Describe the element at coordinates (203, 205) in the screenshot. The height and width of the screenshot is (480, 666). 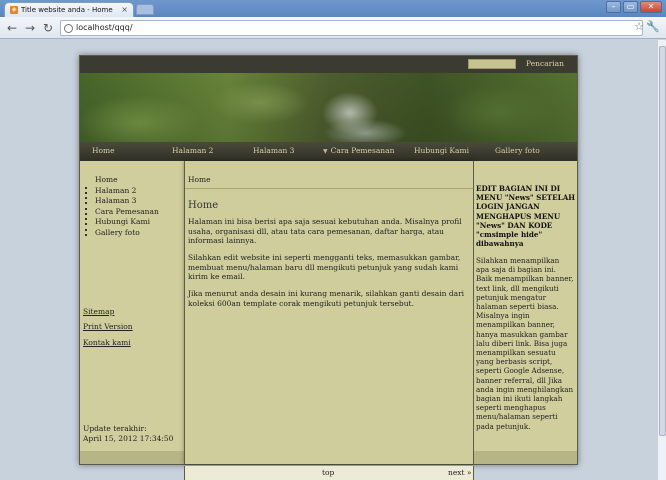
I see `page-title: Home` at that location.